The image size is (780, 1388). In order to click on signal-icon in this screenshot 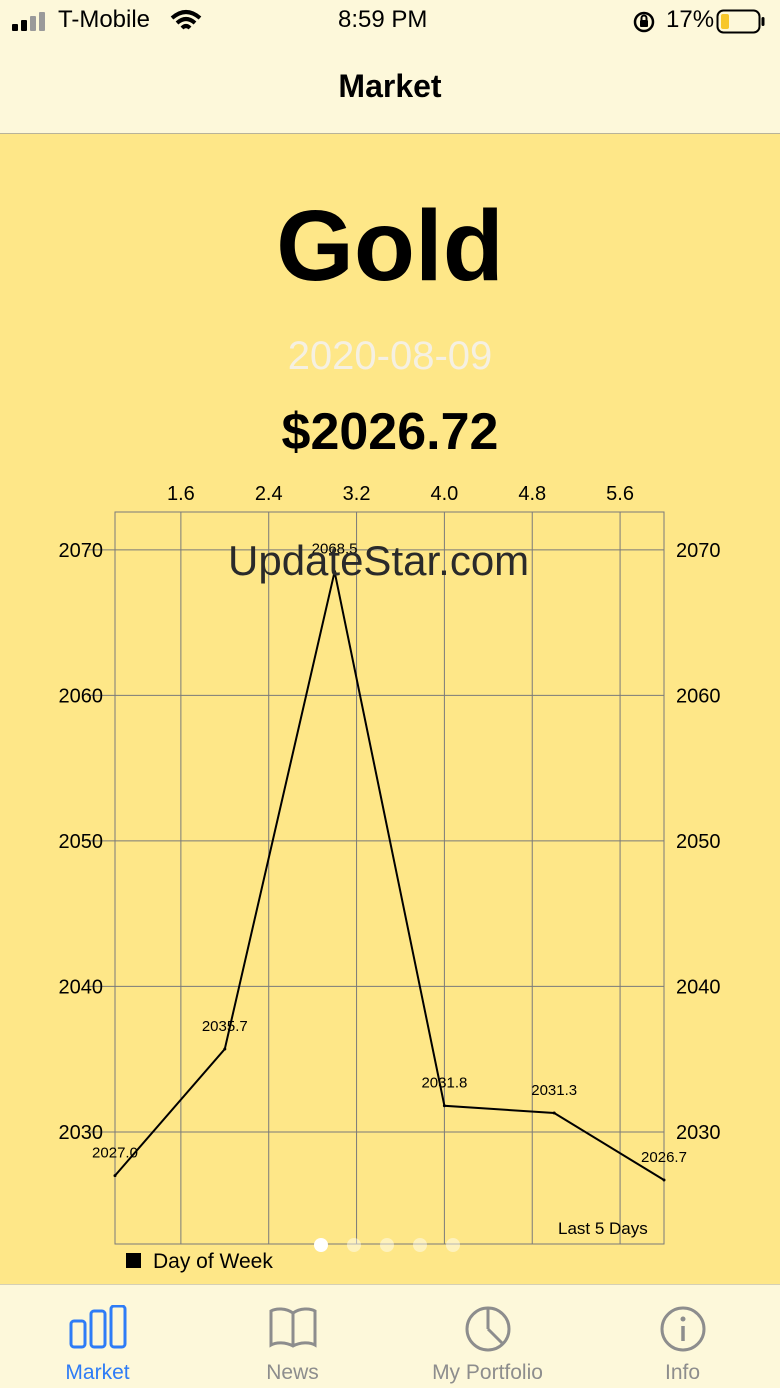, I will do `click(28, 21)`.